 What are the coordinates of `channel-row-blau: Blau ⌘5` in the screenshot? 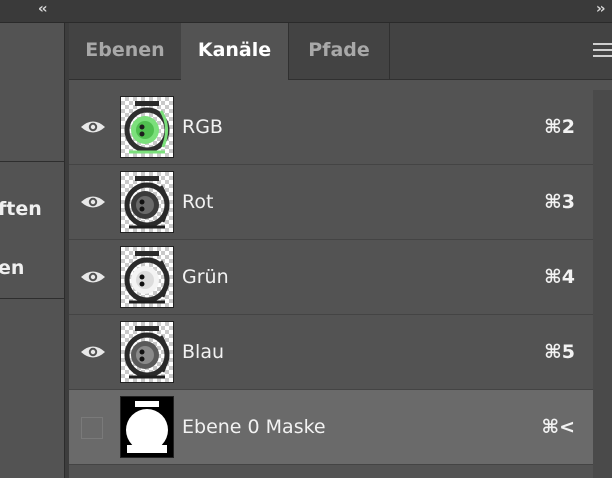 It's located at (331, 352).